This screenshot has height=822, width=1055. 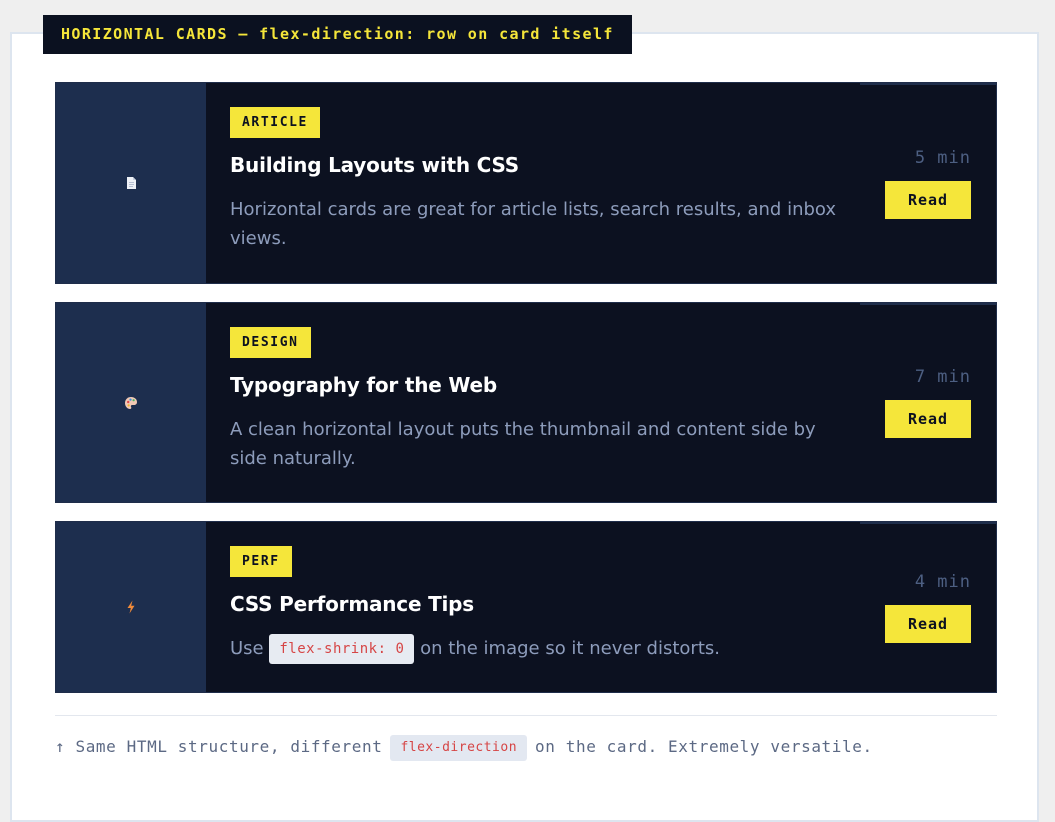 I want to click on read-duration: 7 min, so click(x=942, y=377).